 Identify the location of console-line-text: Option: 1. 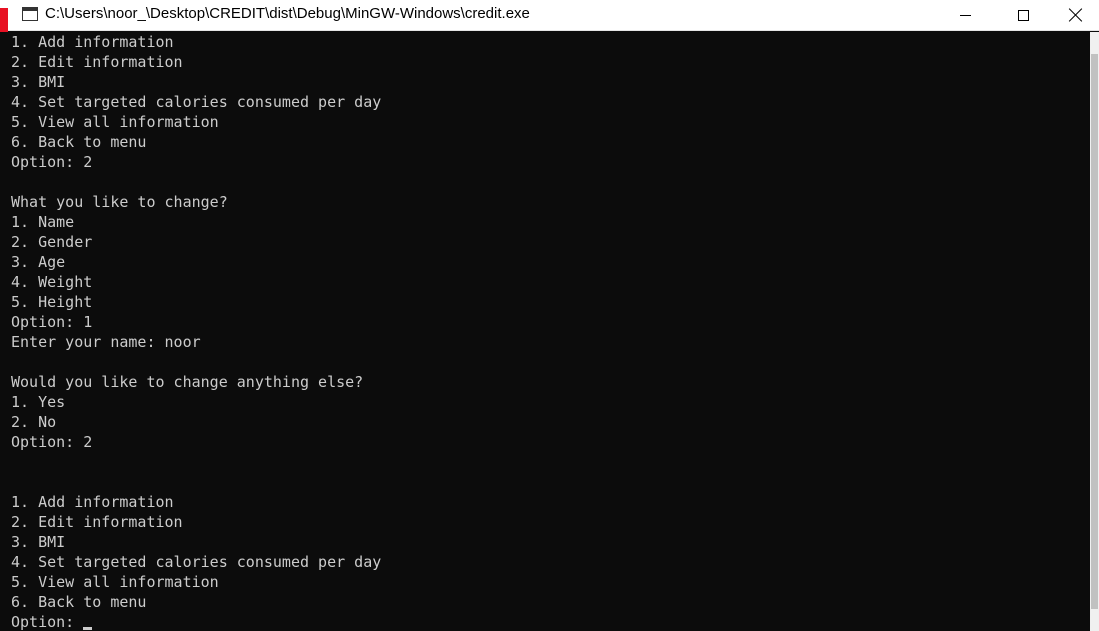
(52, 322).